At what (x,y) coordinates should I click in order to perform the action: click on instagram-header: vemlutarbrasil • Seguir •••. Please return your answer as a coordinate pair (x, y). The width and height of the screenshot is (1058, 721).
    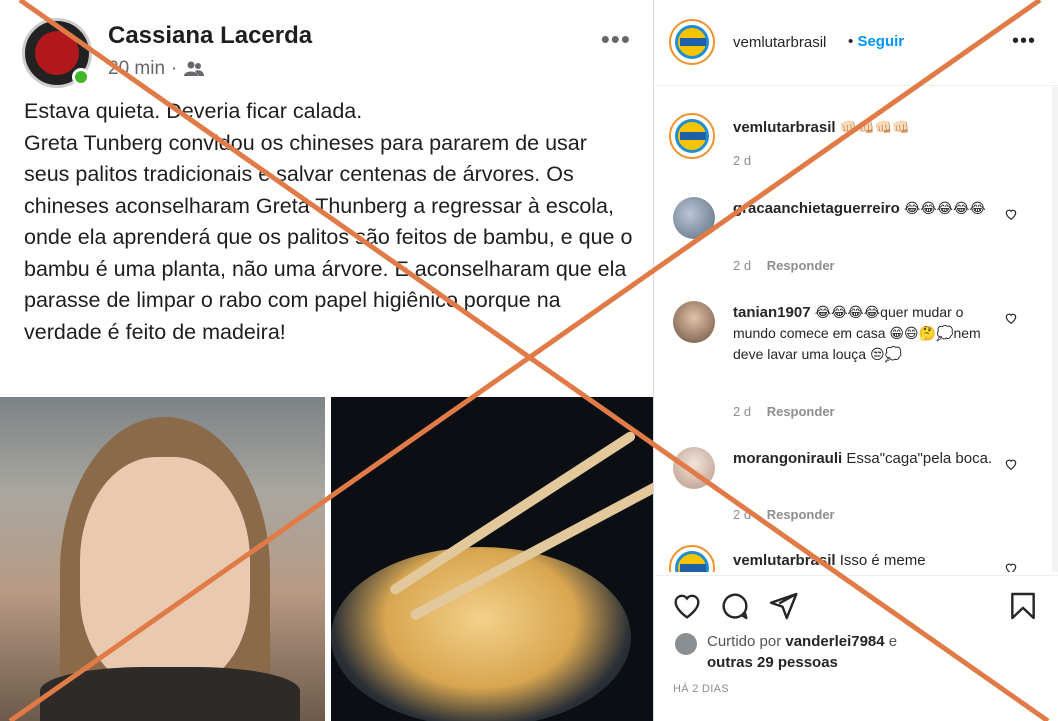
    Looking at the image, I should click on (856, 43).